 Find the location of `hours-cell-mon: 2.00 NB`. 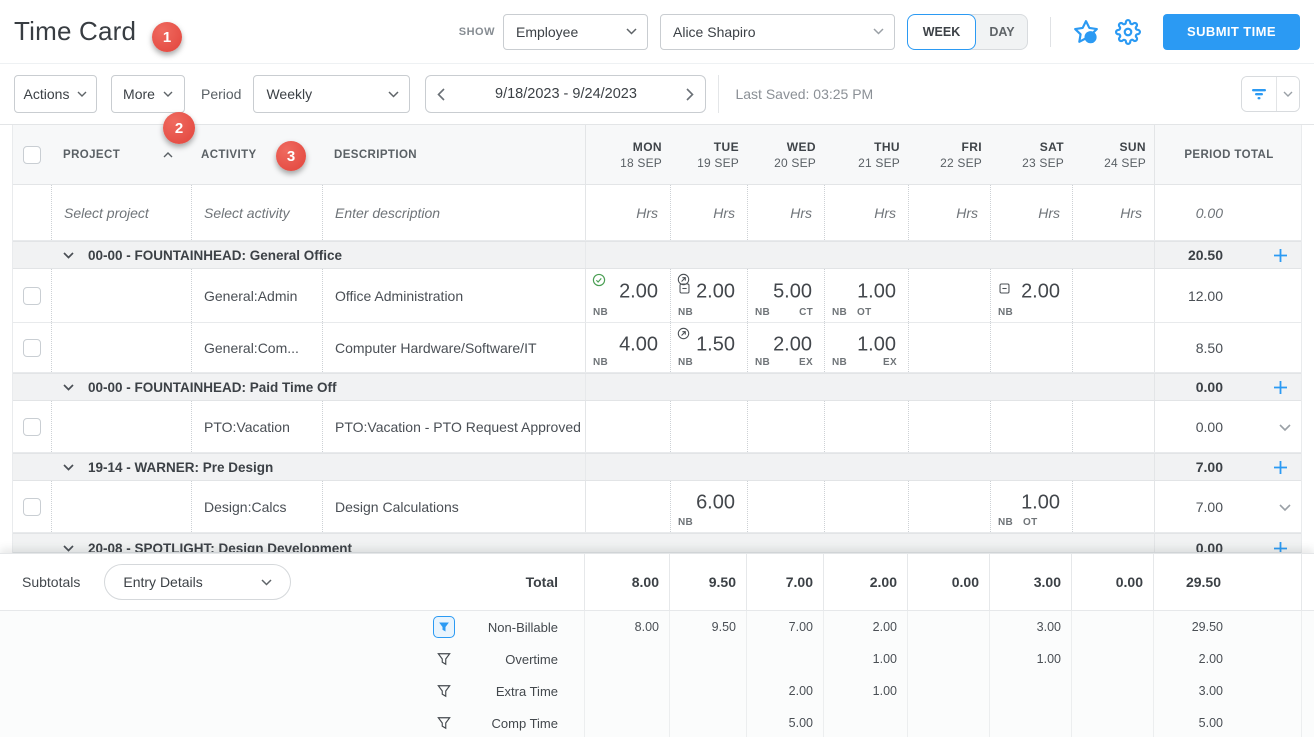

hours-cell-mon: 2.00 NB is located at coordinates (627, 295).